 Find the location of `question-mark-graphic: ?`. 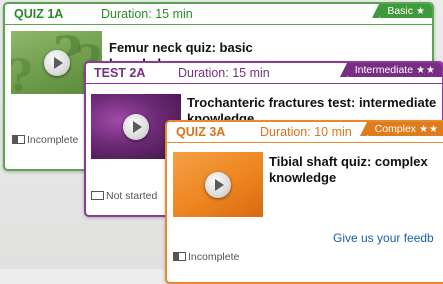

question-mark-graphic: ? is located at coordinates (22, 72).